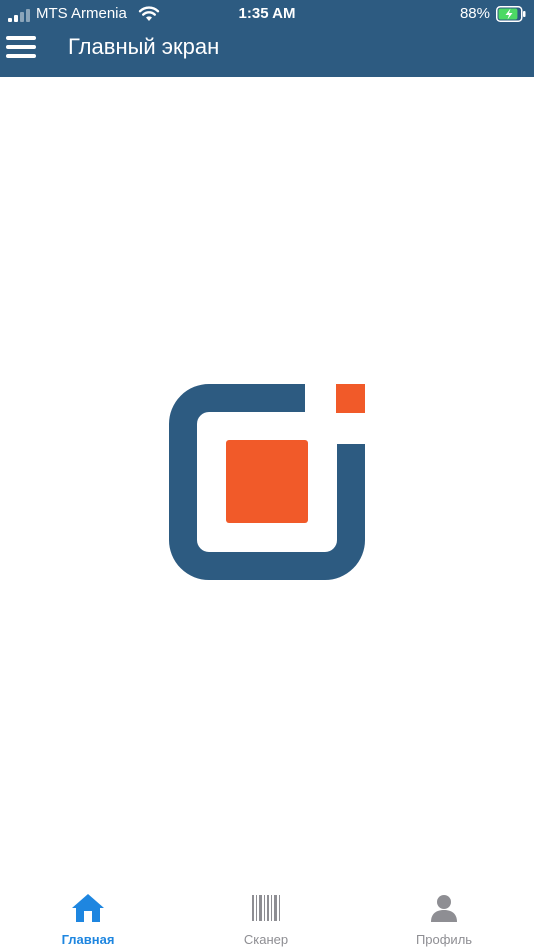  What do you see at coordinates (444, 908) in the screenshot?
I see `profile-icon` at bounding box center [444, 908].